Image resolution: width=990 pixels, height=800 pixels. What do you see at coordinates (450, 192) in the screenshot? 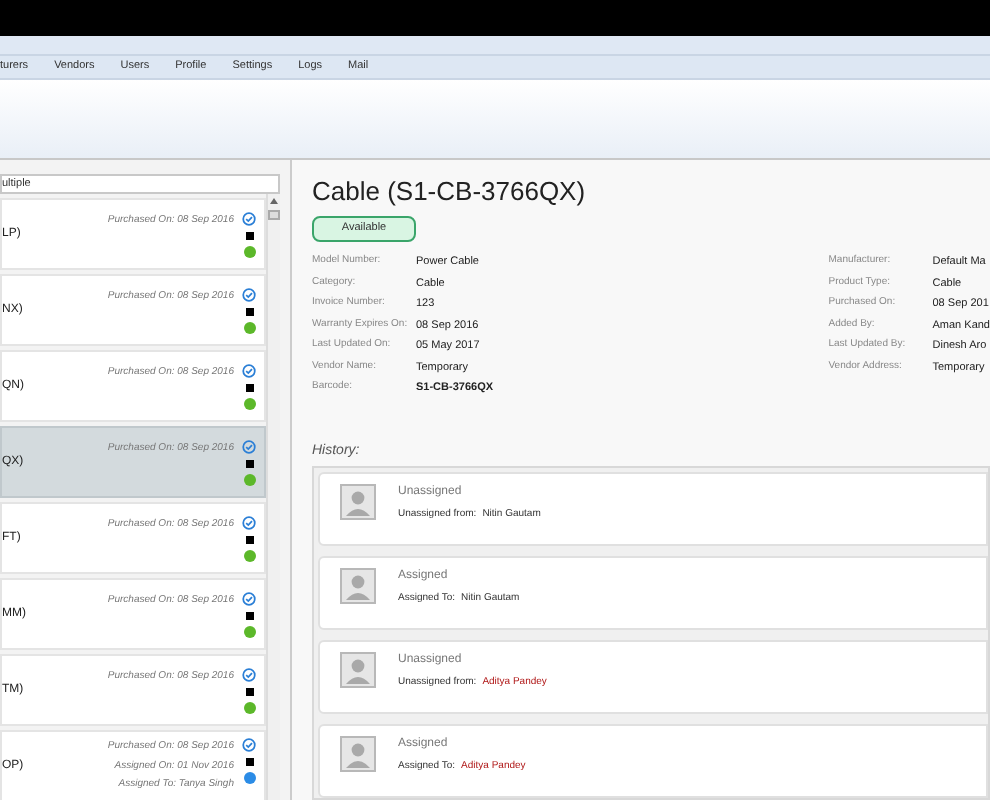
I see `asset-title: Cable (S1-CB-3766QX)` at bounding box center [450, 192].